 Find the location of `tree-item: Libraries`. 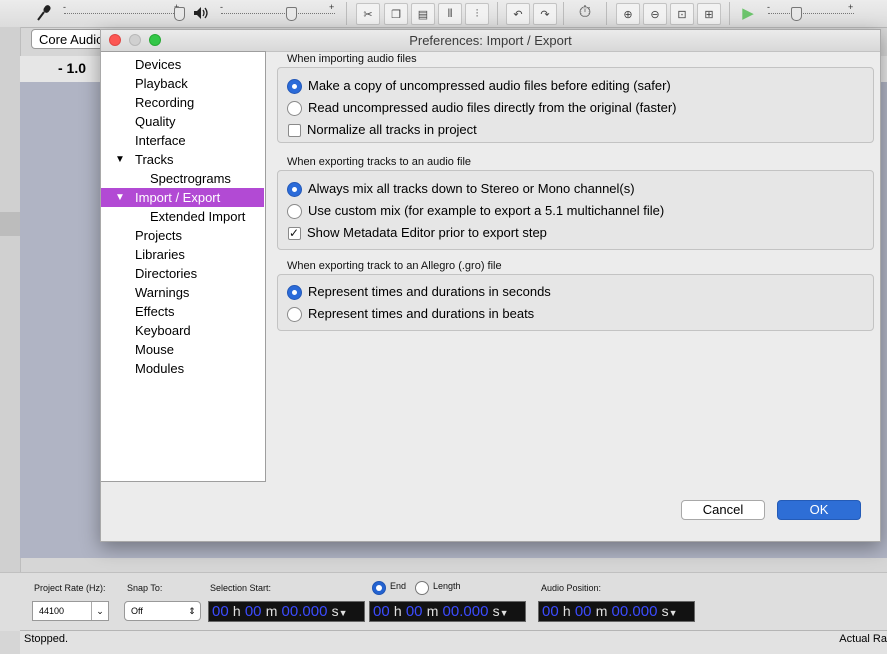

tree-item: Libraries is located at coordinates (182, 254).